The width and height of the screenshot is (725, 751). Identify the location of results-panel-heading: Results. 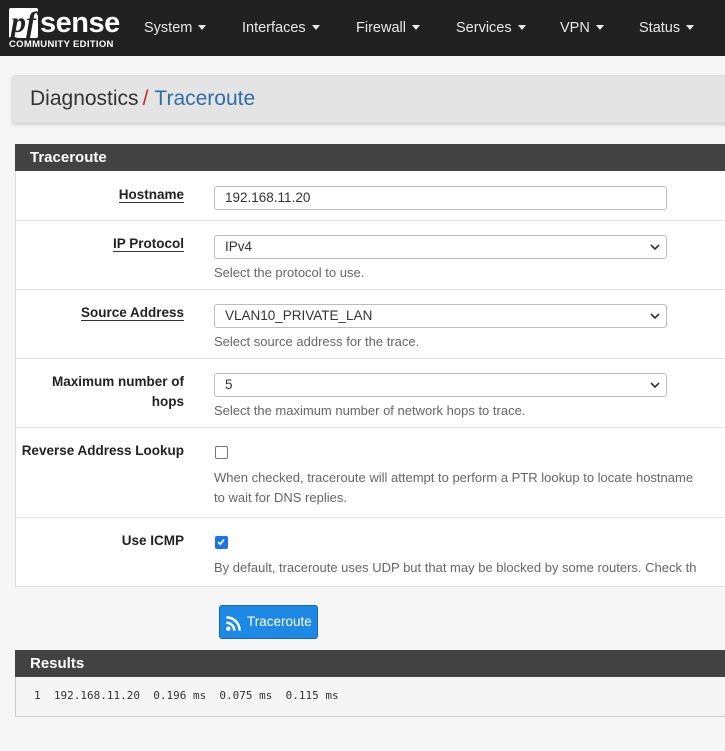
(370, 663).